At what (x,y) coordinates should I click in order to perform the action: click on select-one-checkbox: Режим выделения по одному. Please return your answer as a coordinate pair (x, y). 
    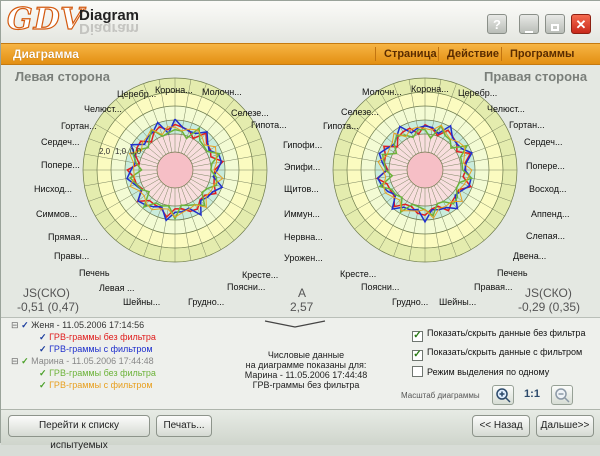
    Looking at the image, I should click on (480, 371).